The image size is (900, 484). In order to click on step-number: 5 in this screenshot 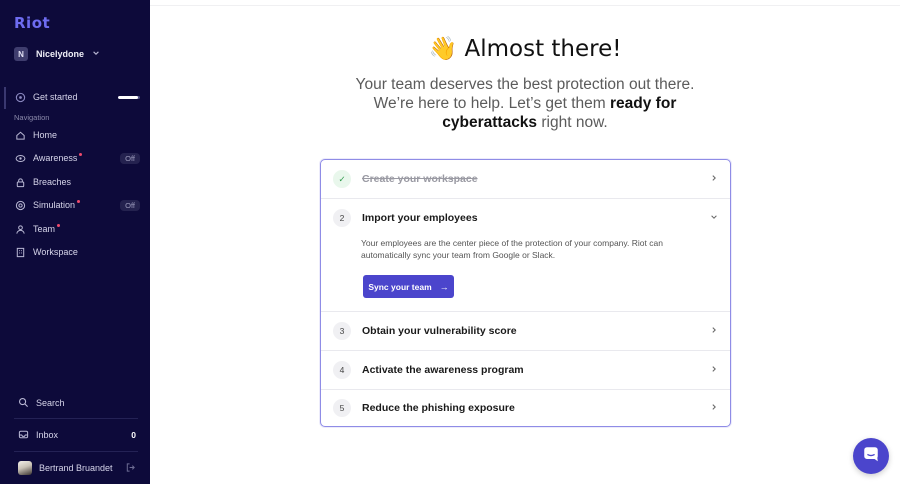, I will do `click(342, 408)`.